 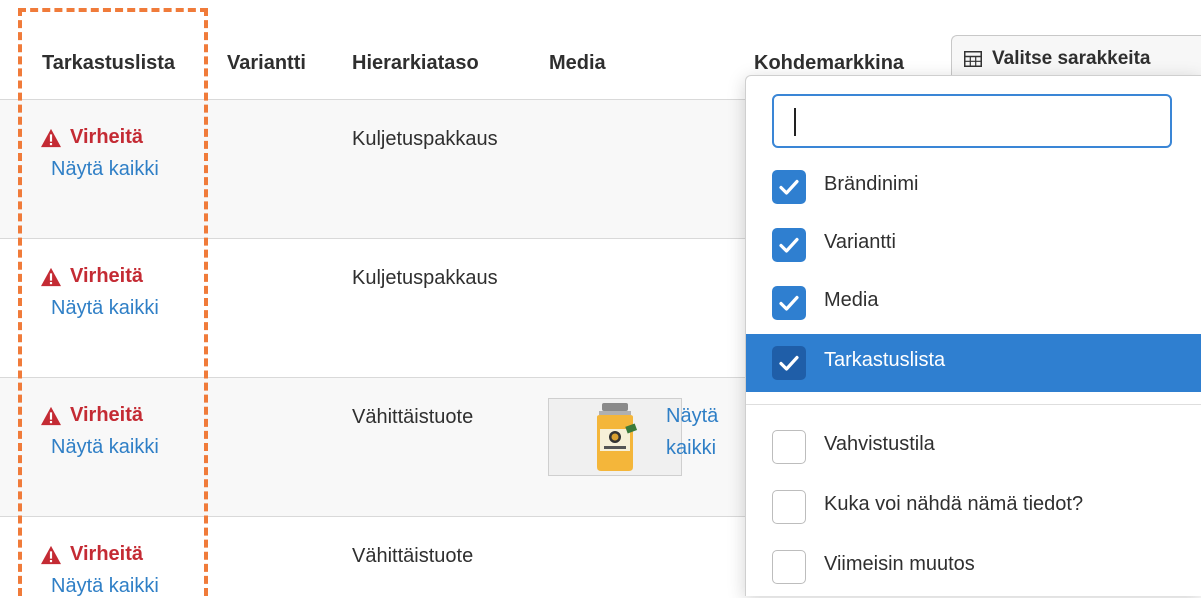 I want to click on header-tarkastuslista: Tarkastuslista, so click(x=108, y=63).